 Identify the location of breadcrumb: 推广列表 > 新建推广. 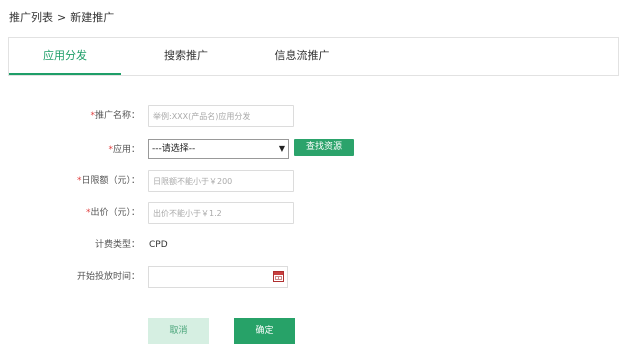
(61, 17).